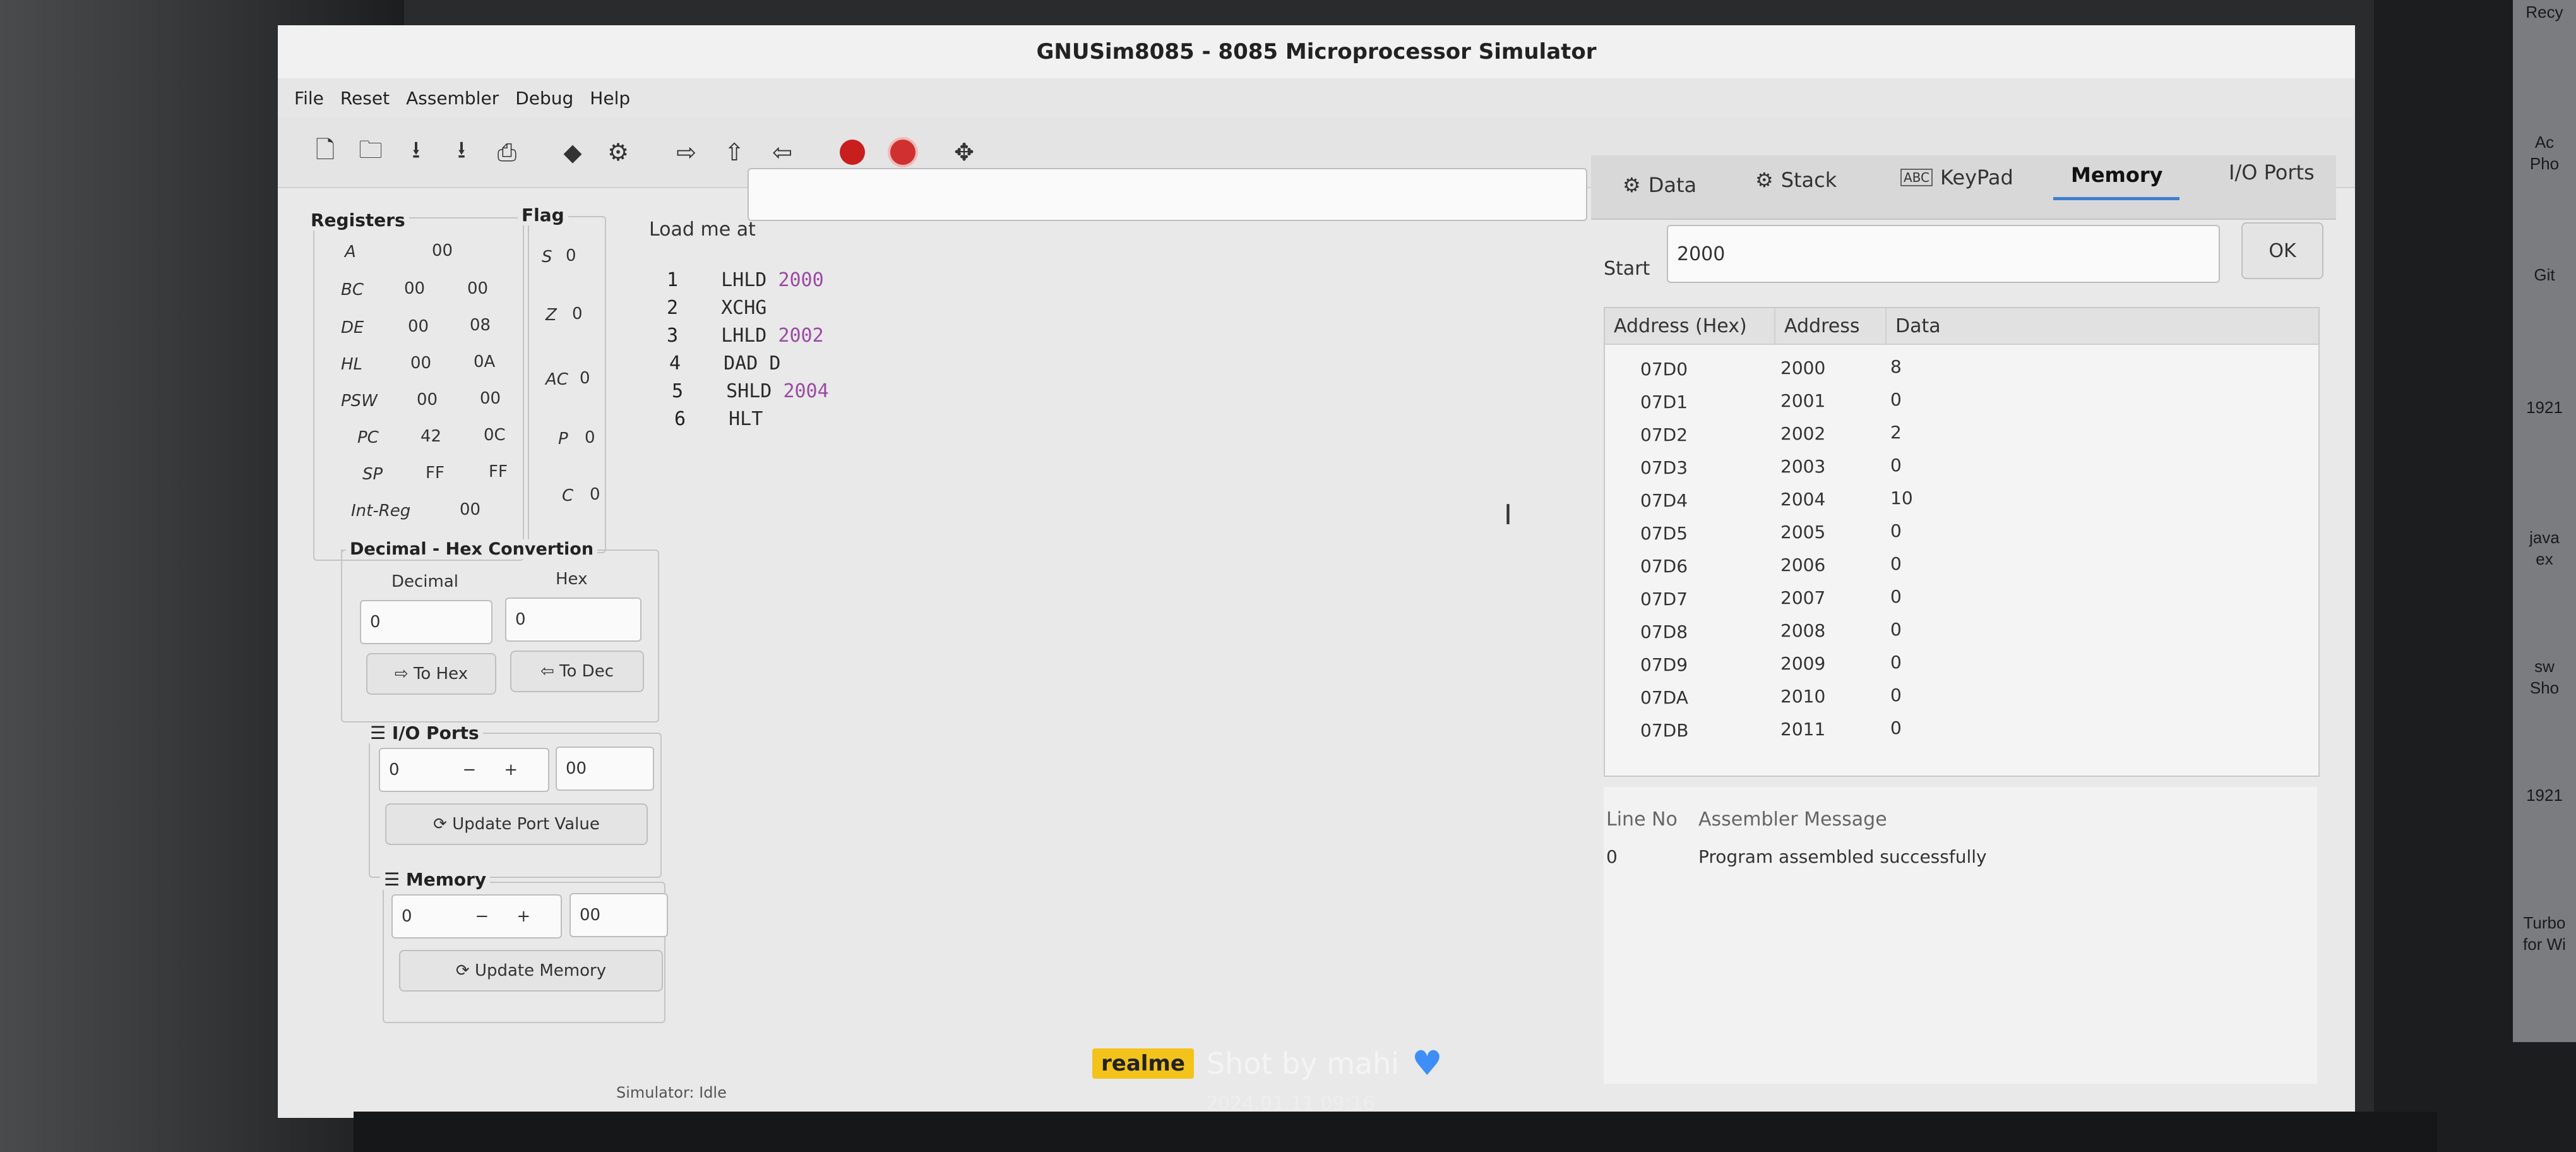  What do you see at coordinates (801, 336) in the screenshot?
I see `operand: 2002` at bounding box center [801, 336].